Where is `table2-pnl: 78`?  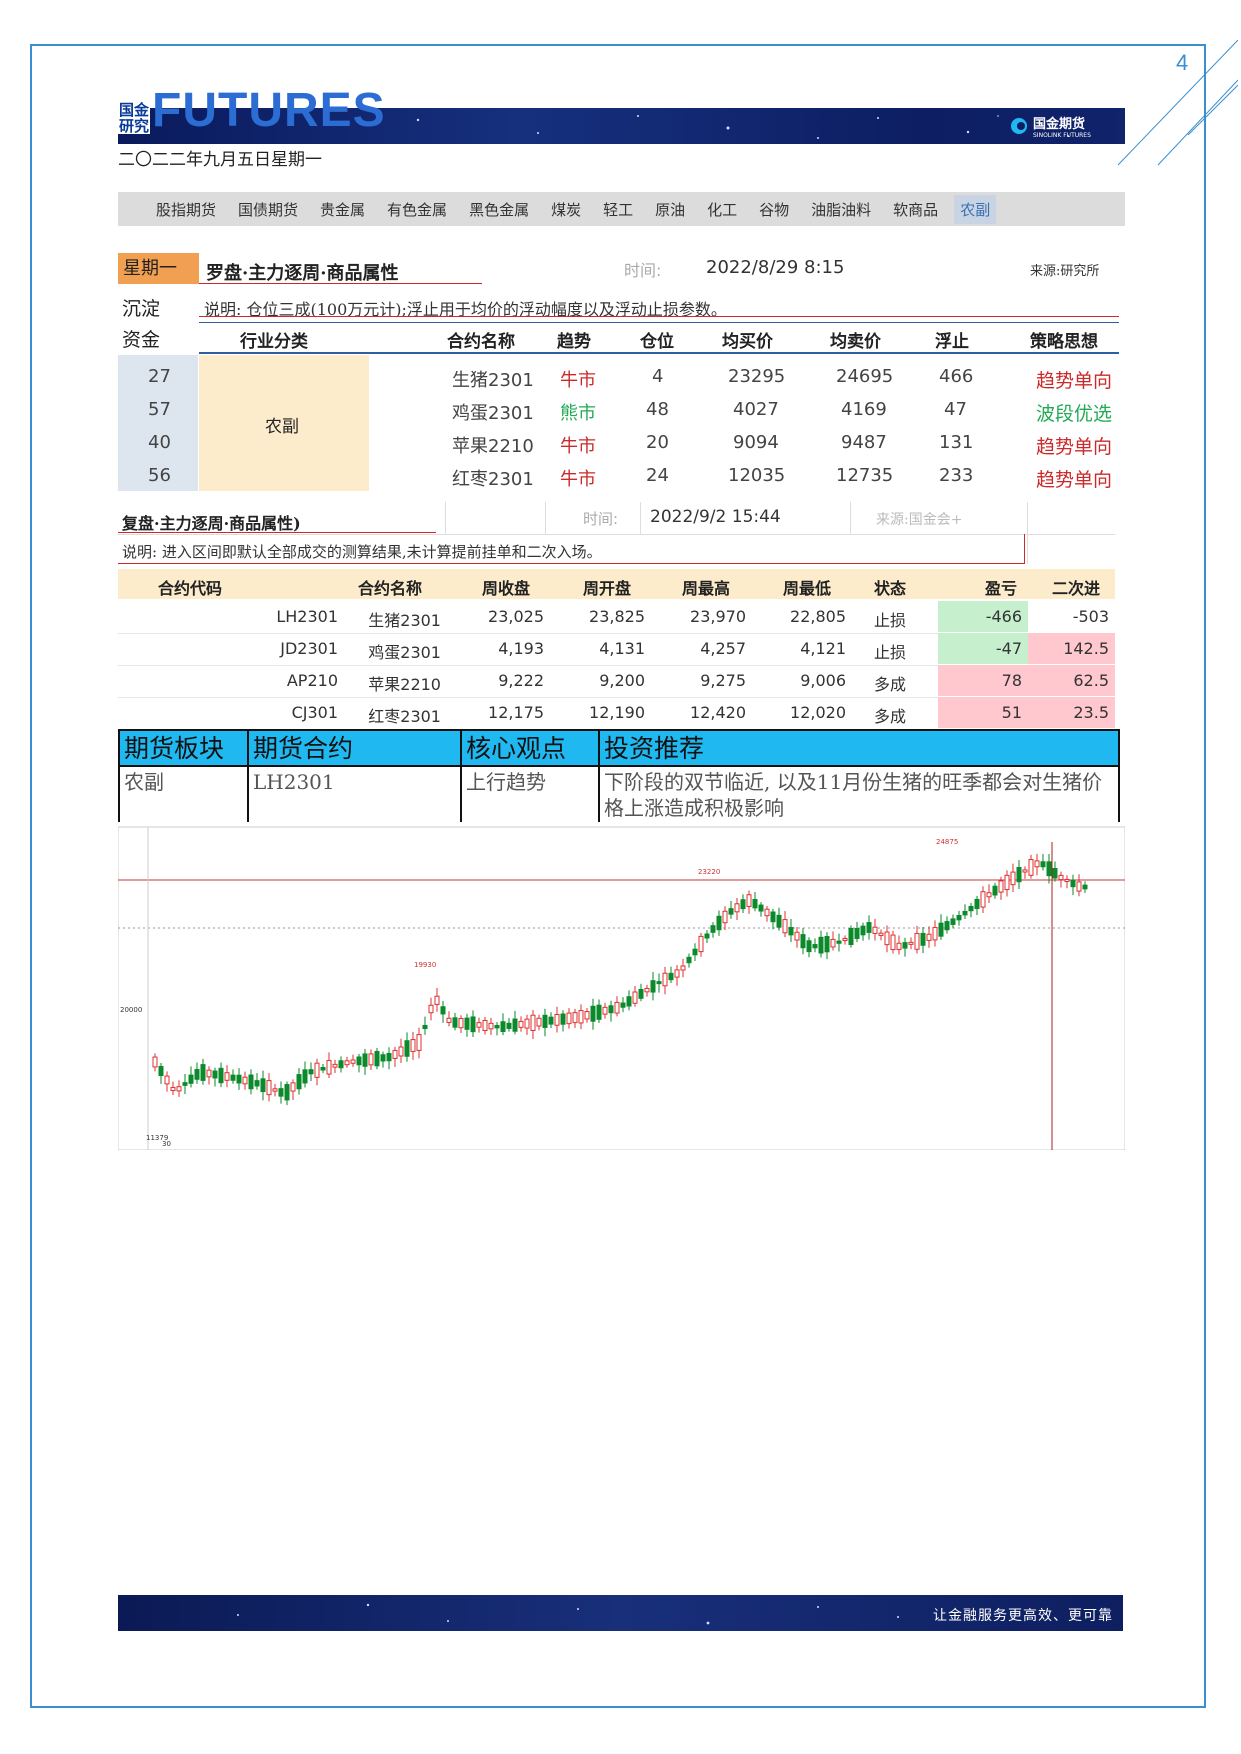
table2-pnl: 78 is located at coordinates (983, 680).